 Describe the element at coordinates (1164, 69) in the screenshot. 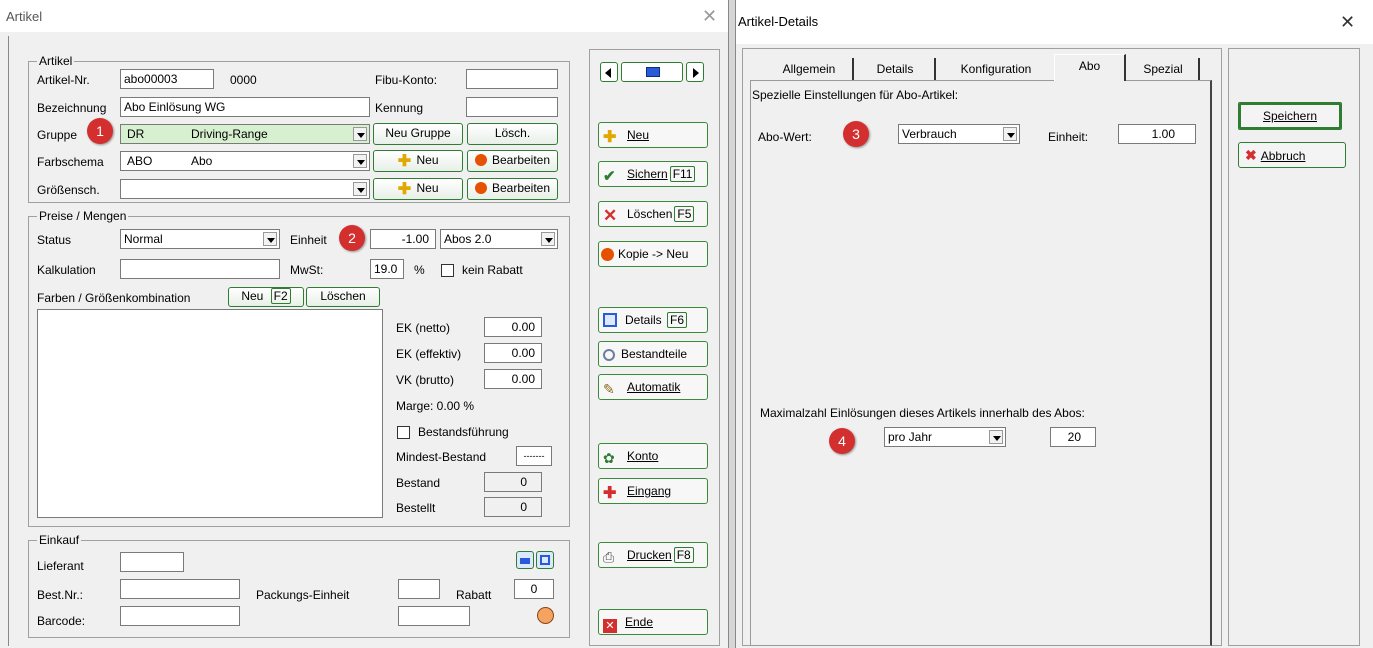

I see `tab-spezial: Spezial` at that location.